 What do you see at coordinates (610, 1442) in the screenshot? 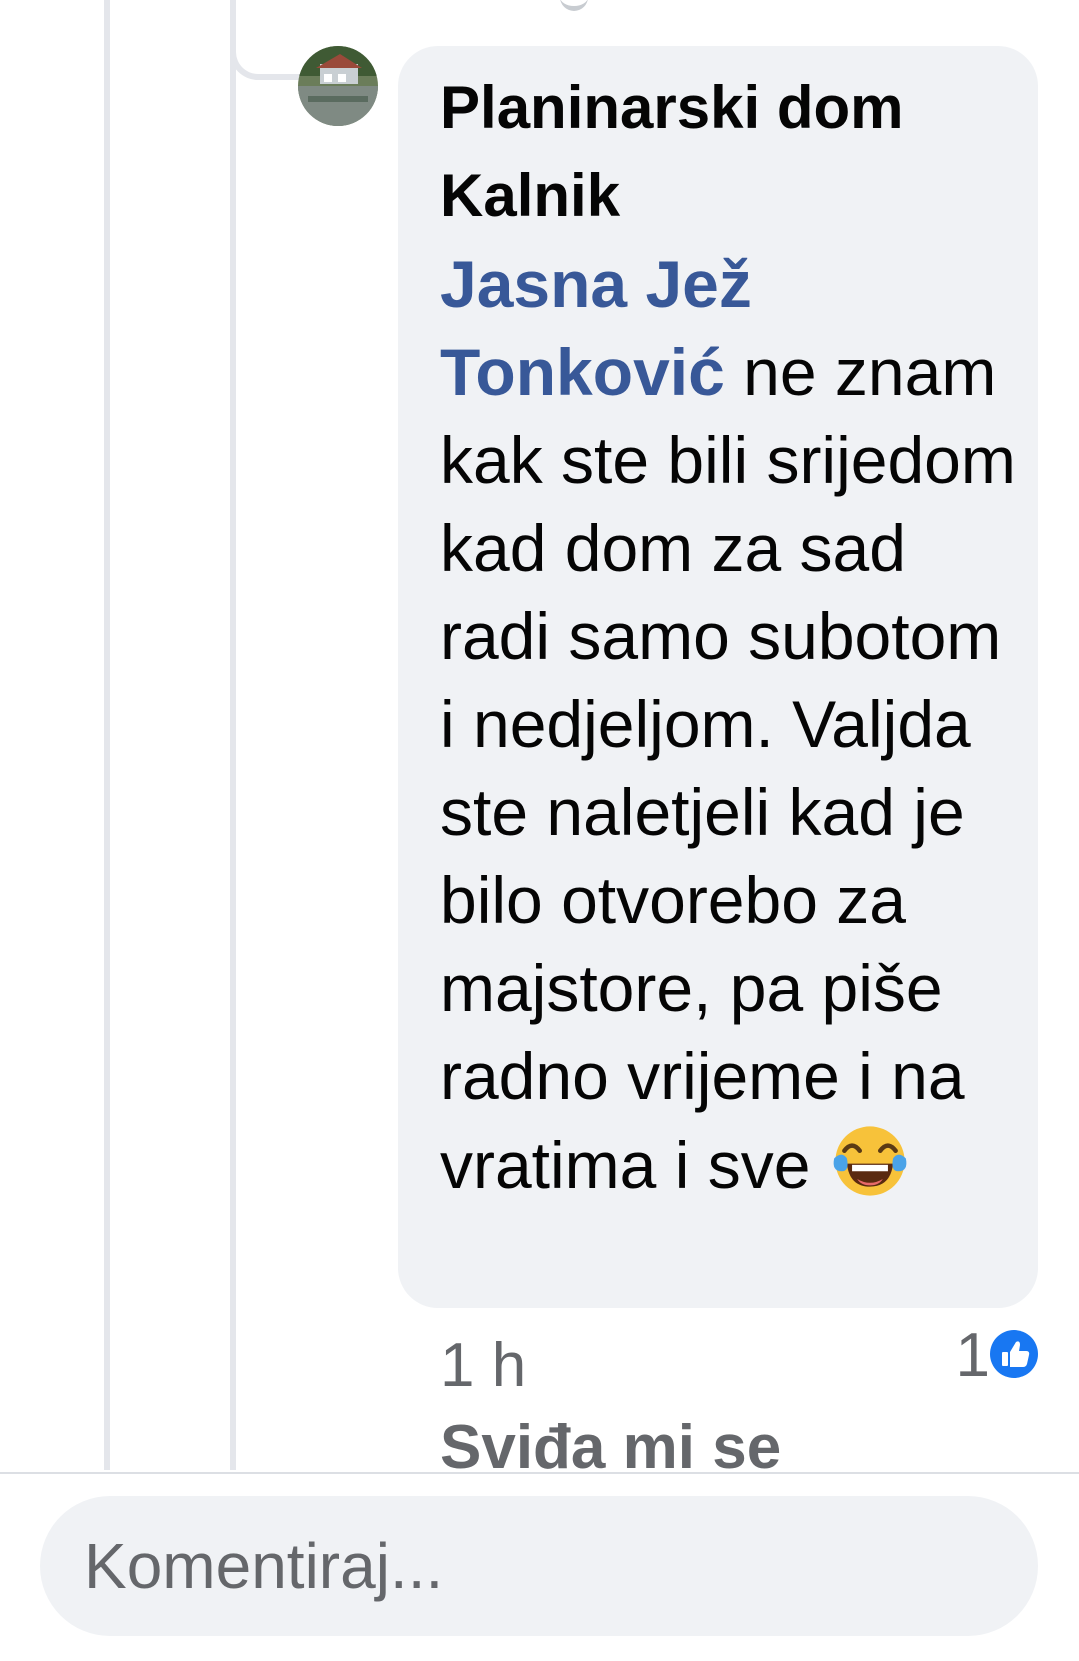
I see `like-button: Sviđa mi se` at bounding box center [610, 1442].